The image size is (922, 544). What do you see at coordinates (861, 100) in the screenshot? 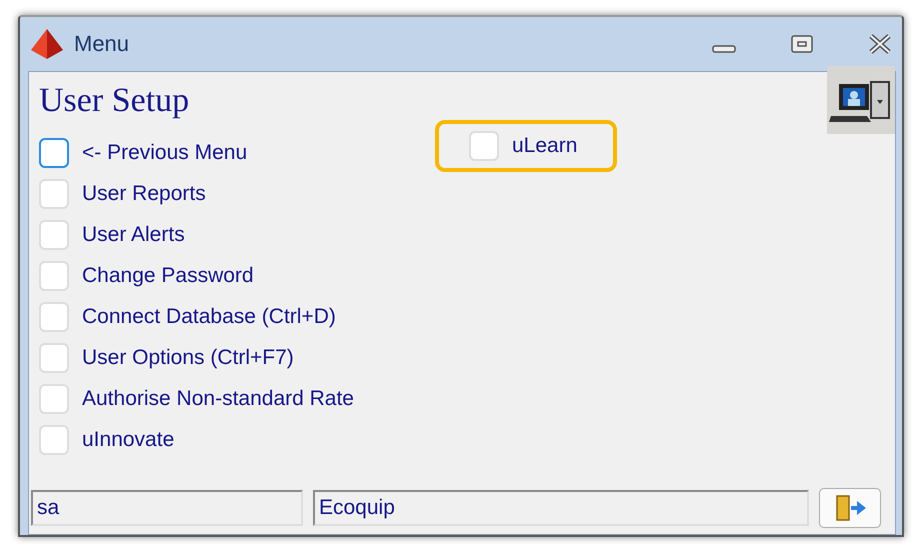
I see `computer-icon` at bounding box center [861, 100].